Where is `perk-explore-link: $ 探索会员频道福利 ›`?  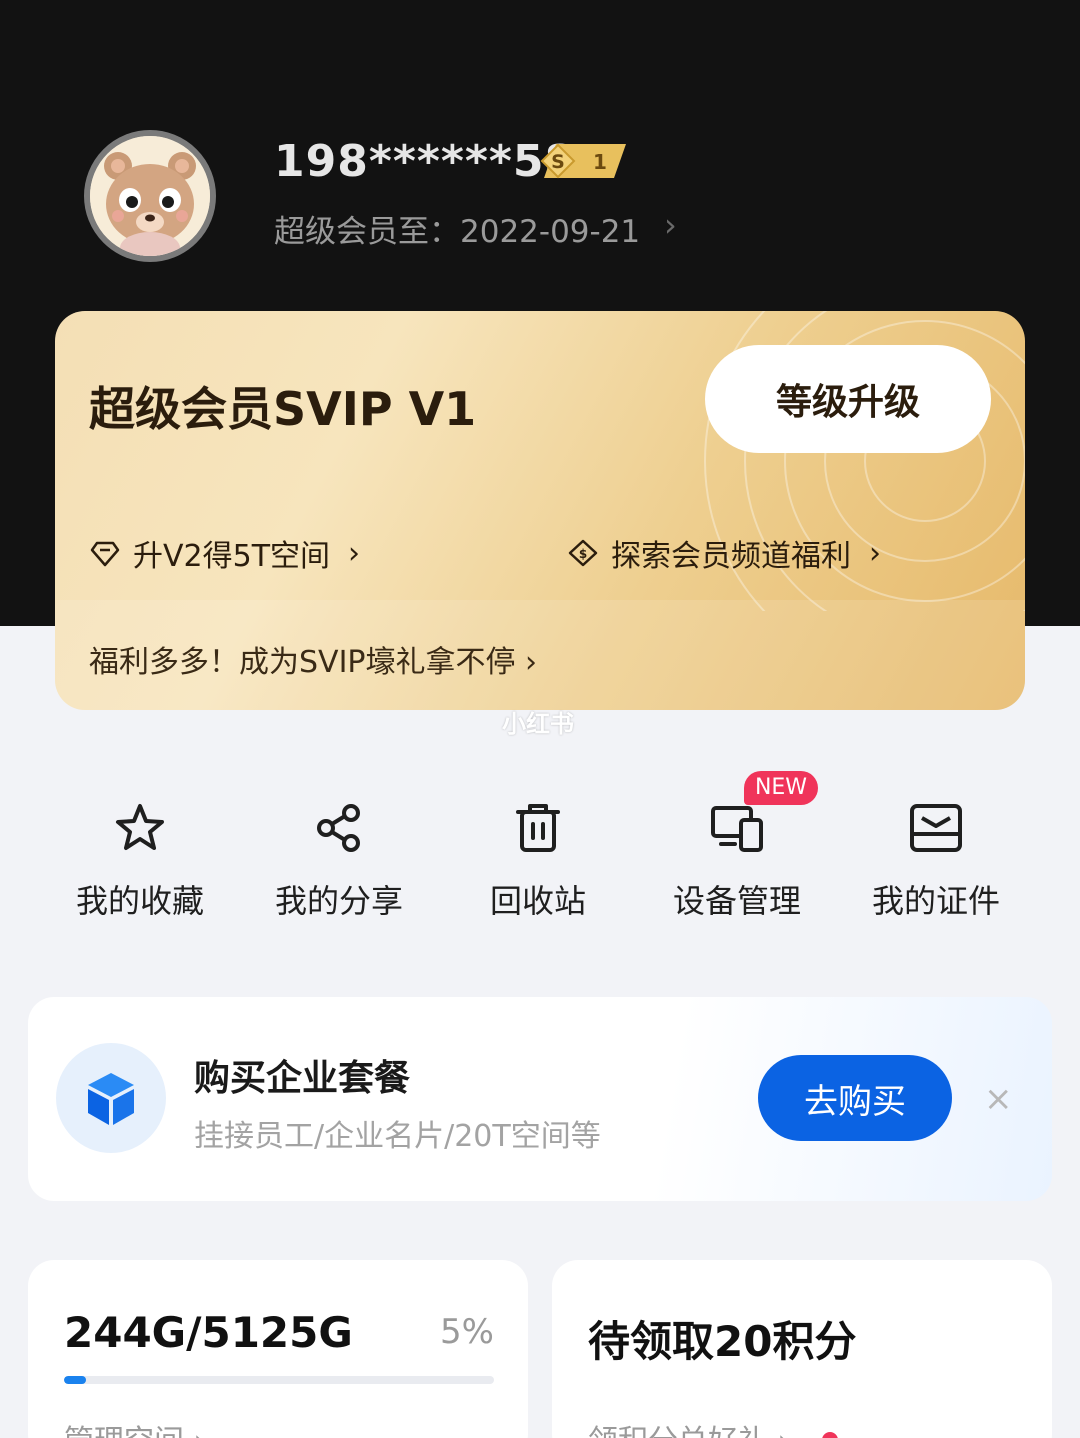
perk-explore-link: $ 探索会员频道福利 › is located at coordinates (724, 553).